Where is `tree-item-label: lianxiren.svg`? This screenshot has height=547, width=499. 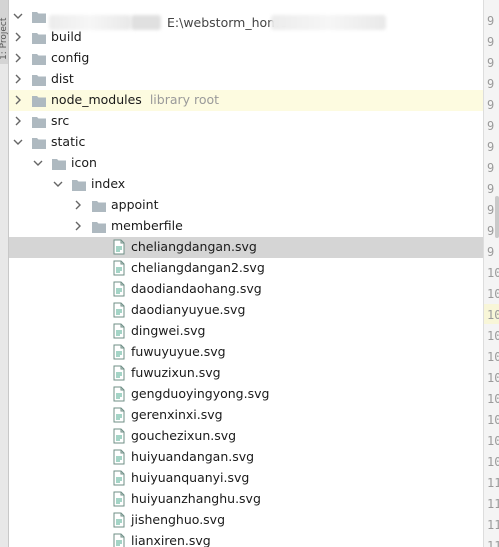
tree-item-label: lianxiren.svg is located at coordinates (171, 540).